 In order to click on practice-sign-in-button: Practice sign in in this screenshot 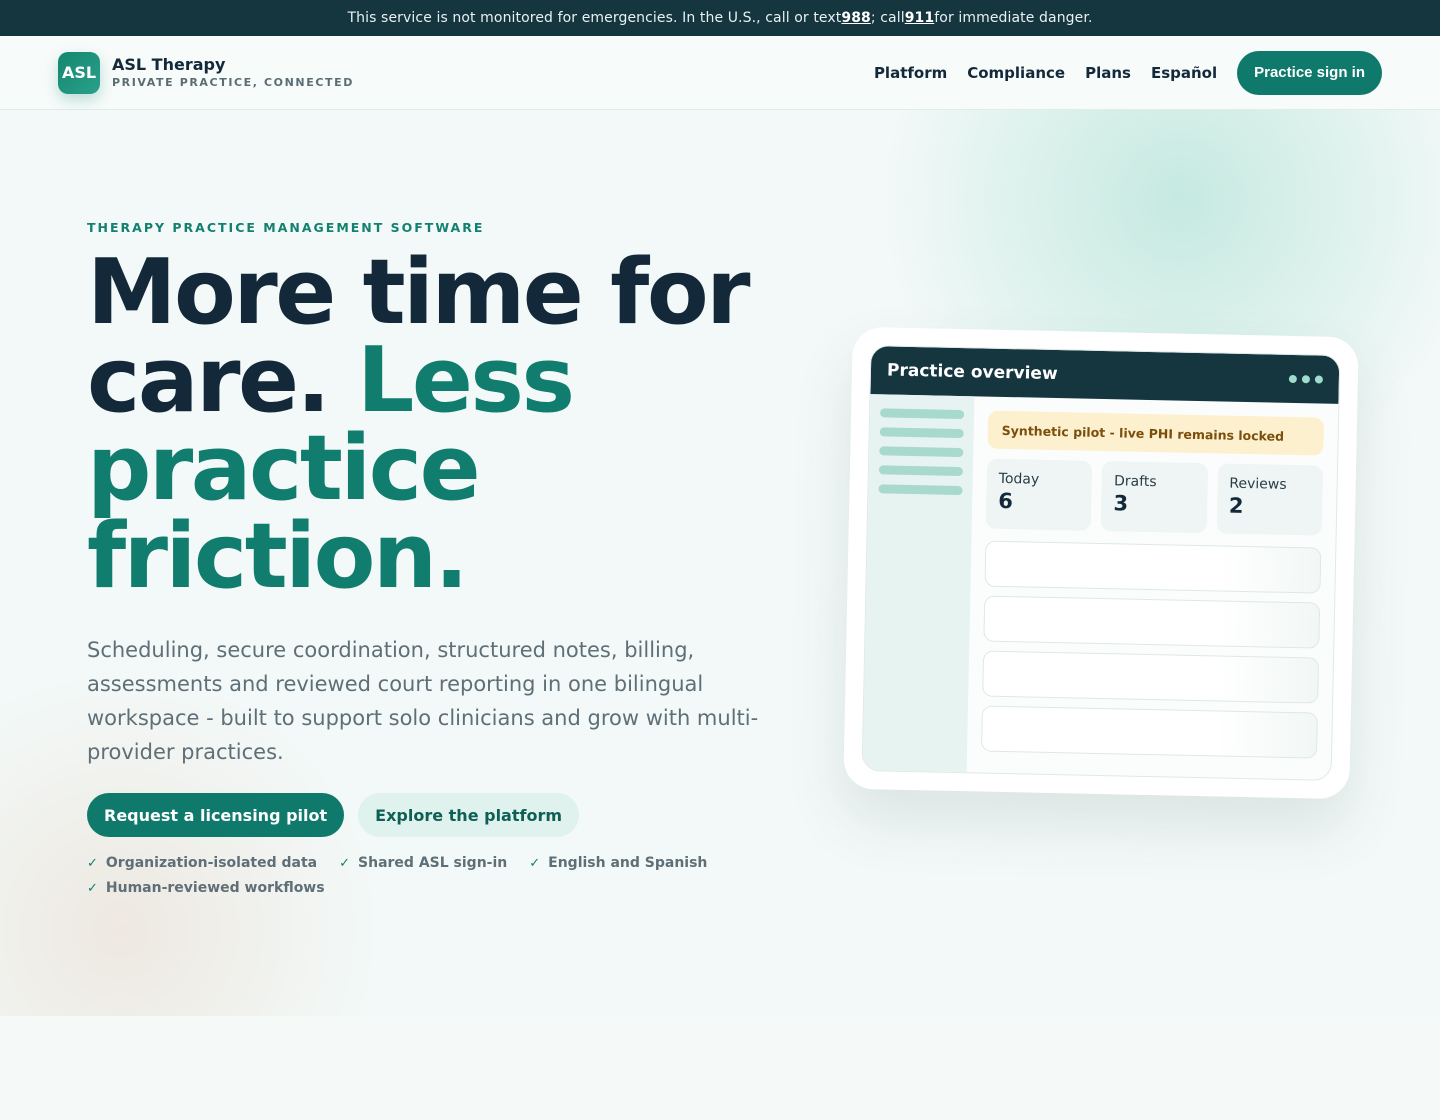, I will do `click(1309, 72)`.